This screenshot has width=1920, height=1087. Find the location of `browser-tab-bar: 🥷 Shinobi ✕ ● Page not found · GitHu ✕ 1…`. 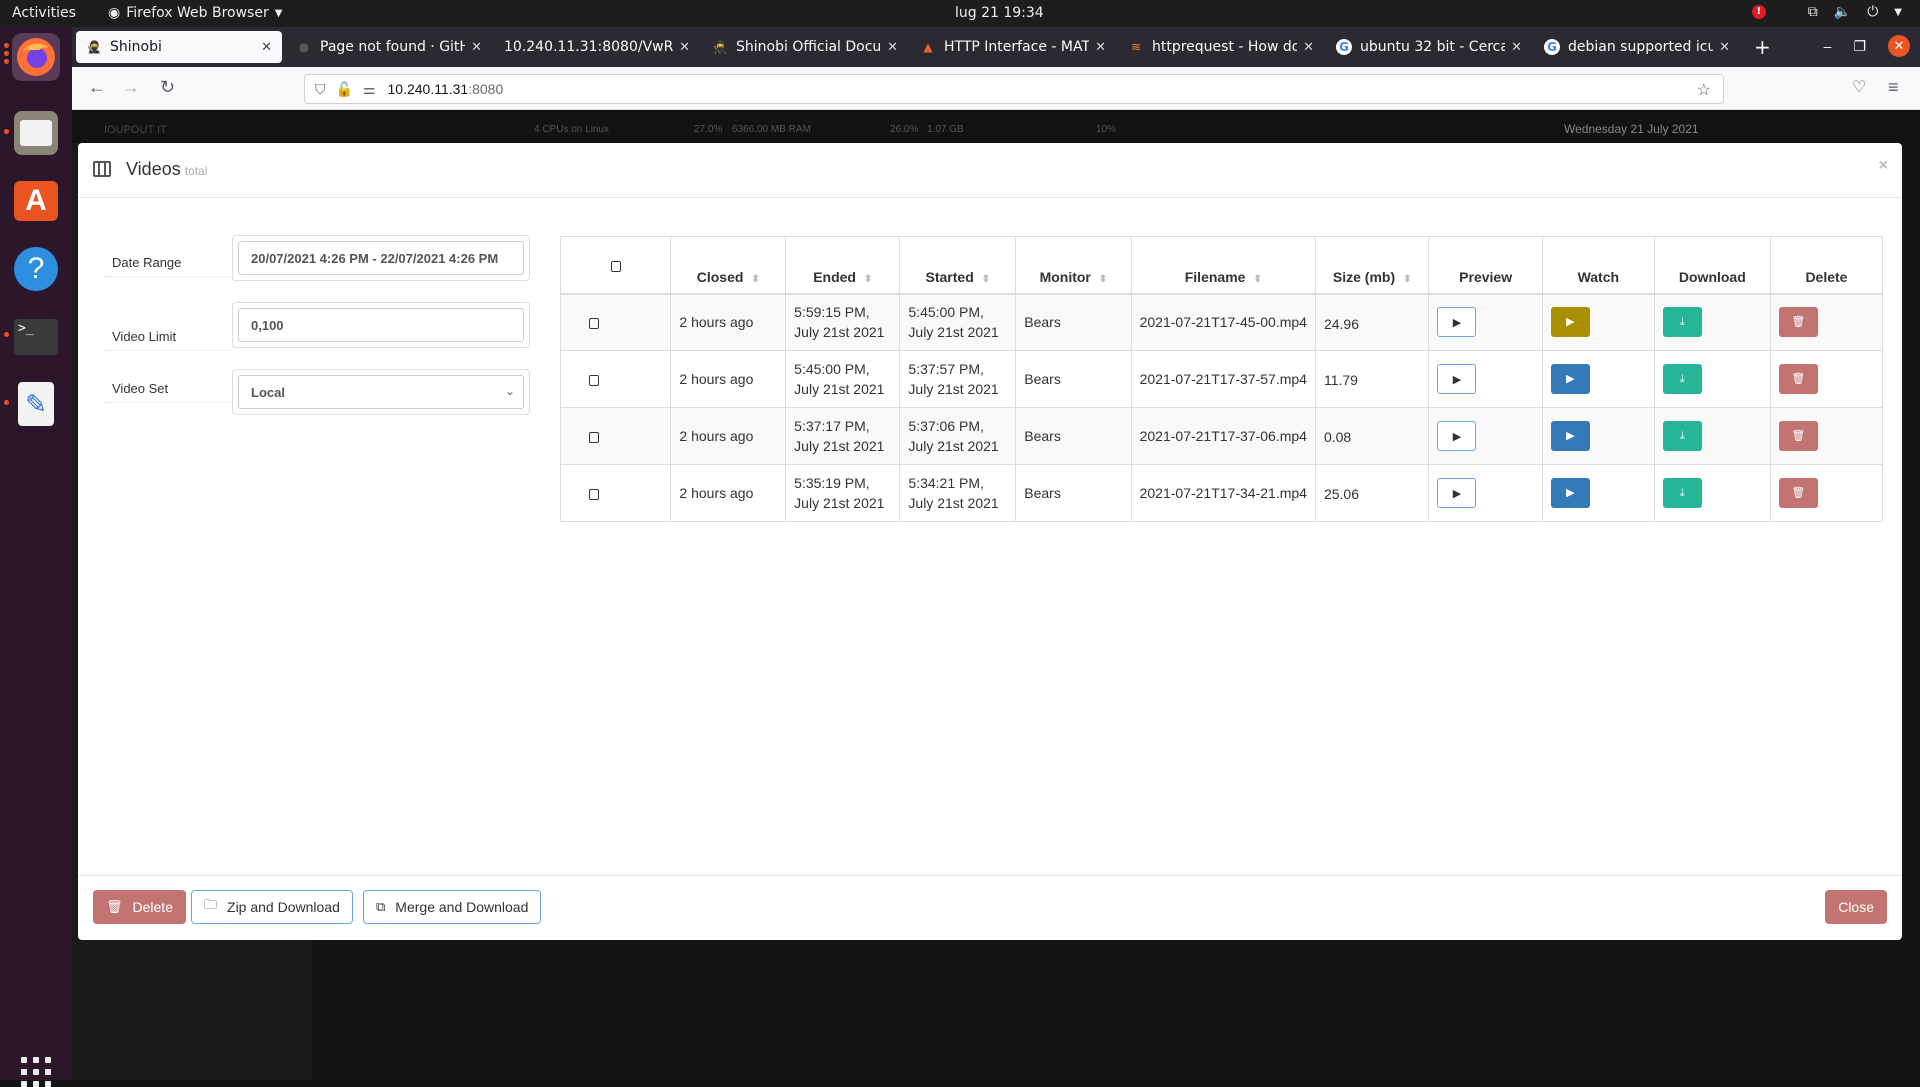

browser-tab-bar: 🥷 Shinobi ✕ ● Page not found · GitHu ✕ 1… is located at coordinates (996, 47).